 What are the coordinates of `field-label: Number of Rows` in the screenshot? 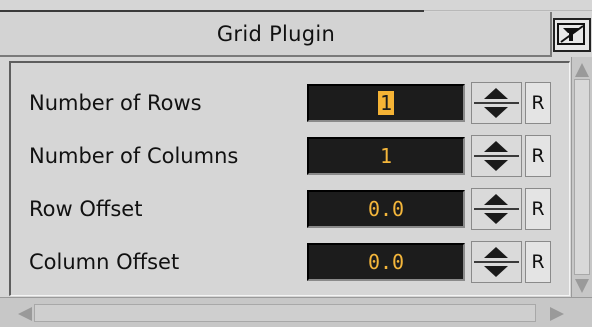 It's located at (115, 103).